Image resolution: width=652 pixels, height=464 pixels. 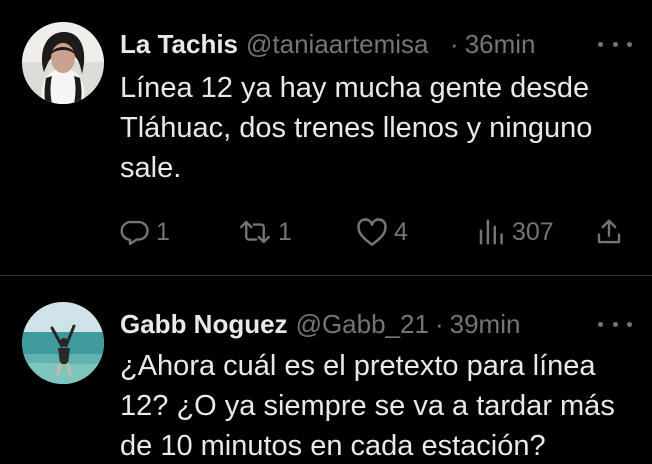 I want to click on like-count: 4, so click(x=401, y=231).